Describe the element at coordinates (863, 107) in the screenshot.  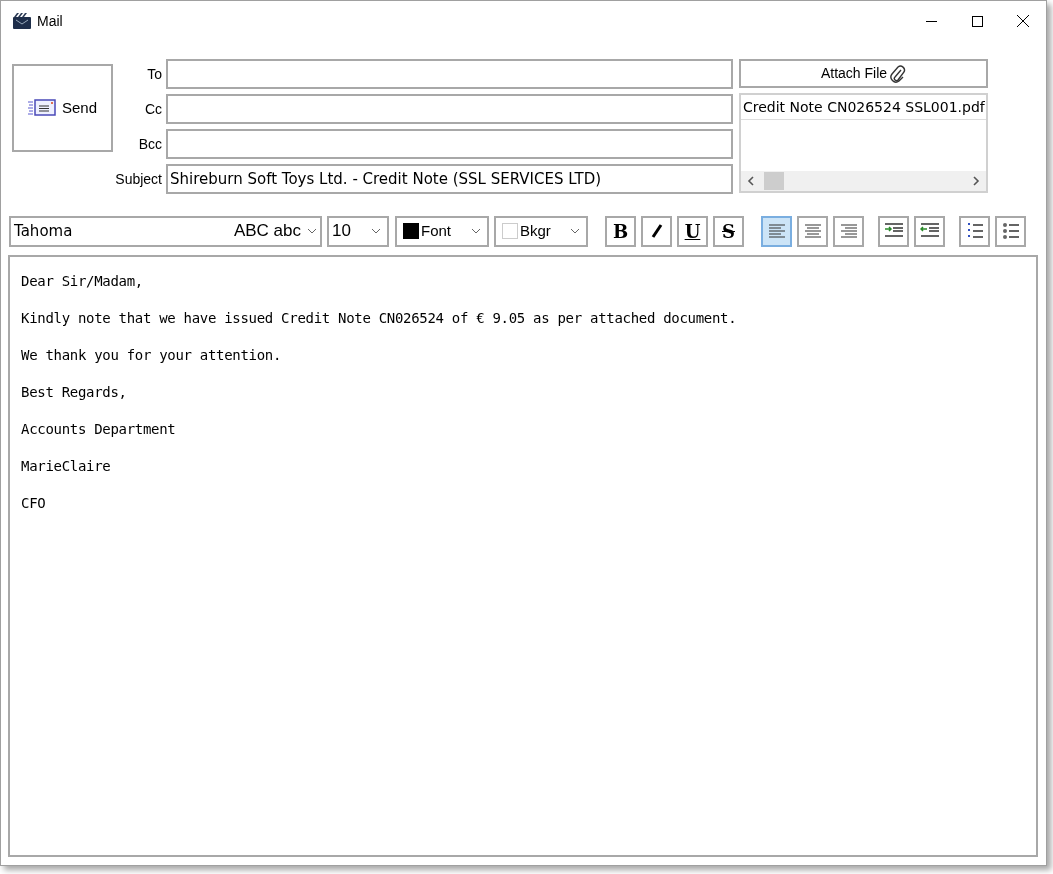
I see `attachment-item: Credit Note CN026524 SSL001.pdf` at that location.